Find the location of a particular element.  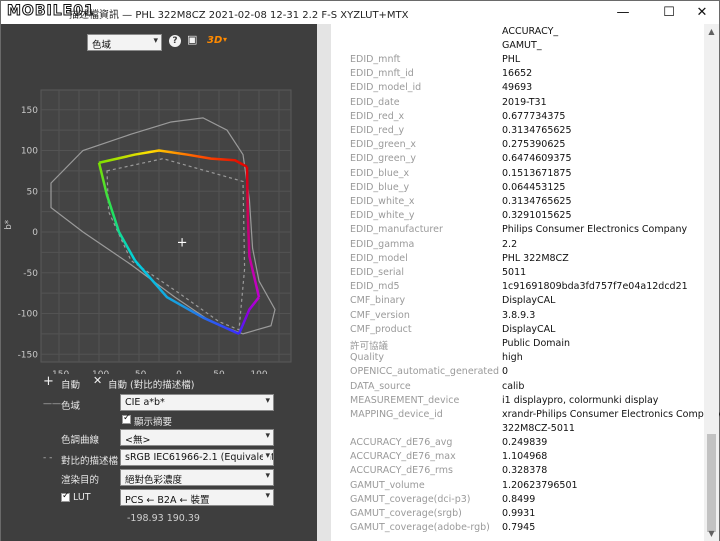

compare-profile-select: sRGB IEC61966-2.1 (Equivalent to ▾ is located at coordinates (197, 457).